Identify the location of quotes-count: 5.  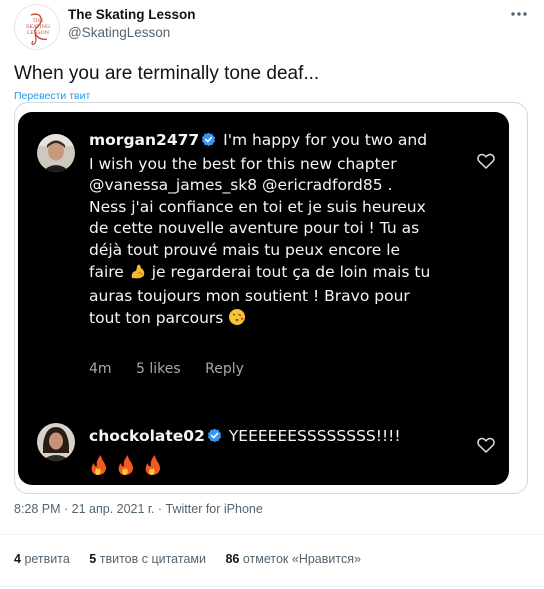
(93, 559).